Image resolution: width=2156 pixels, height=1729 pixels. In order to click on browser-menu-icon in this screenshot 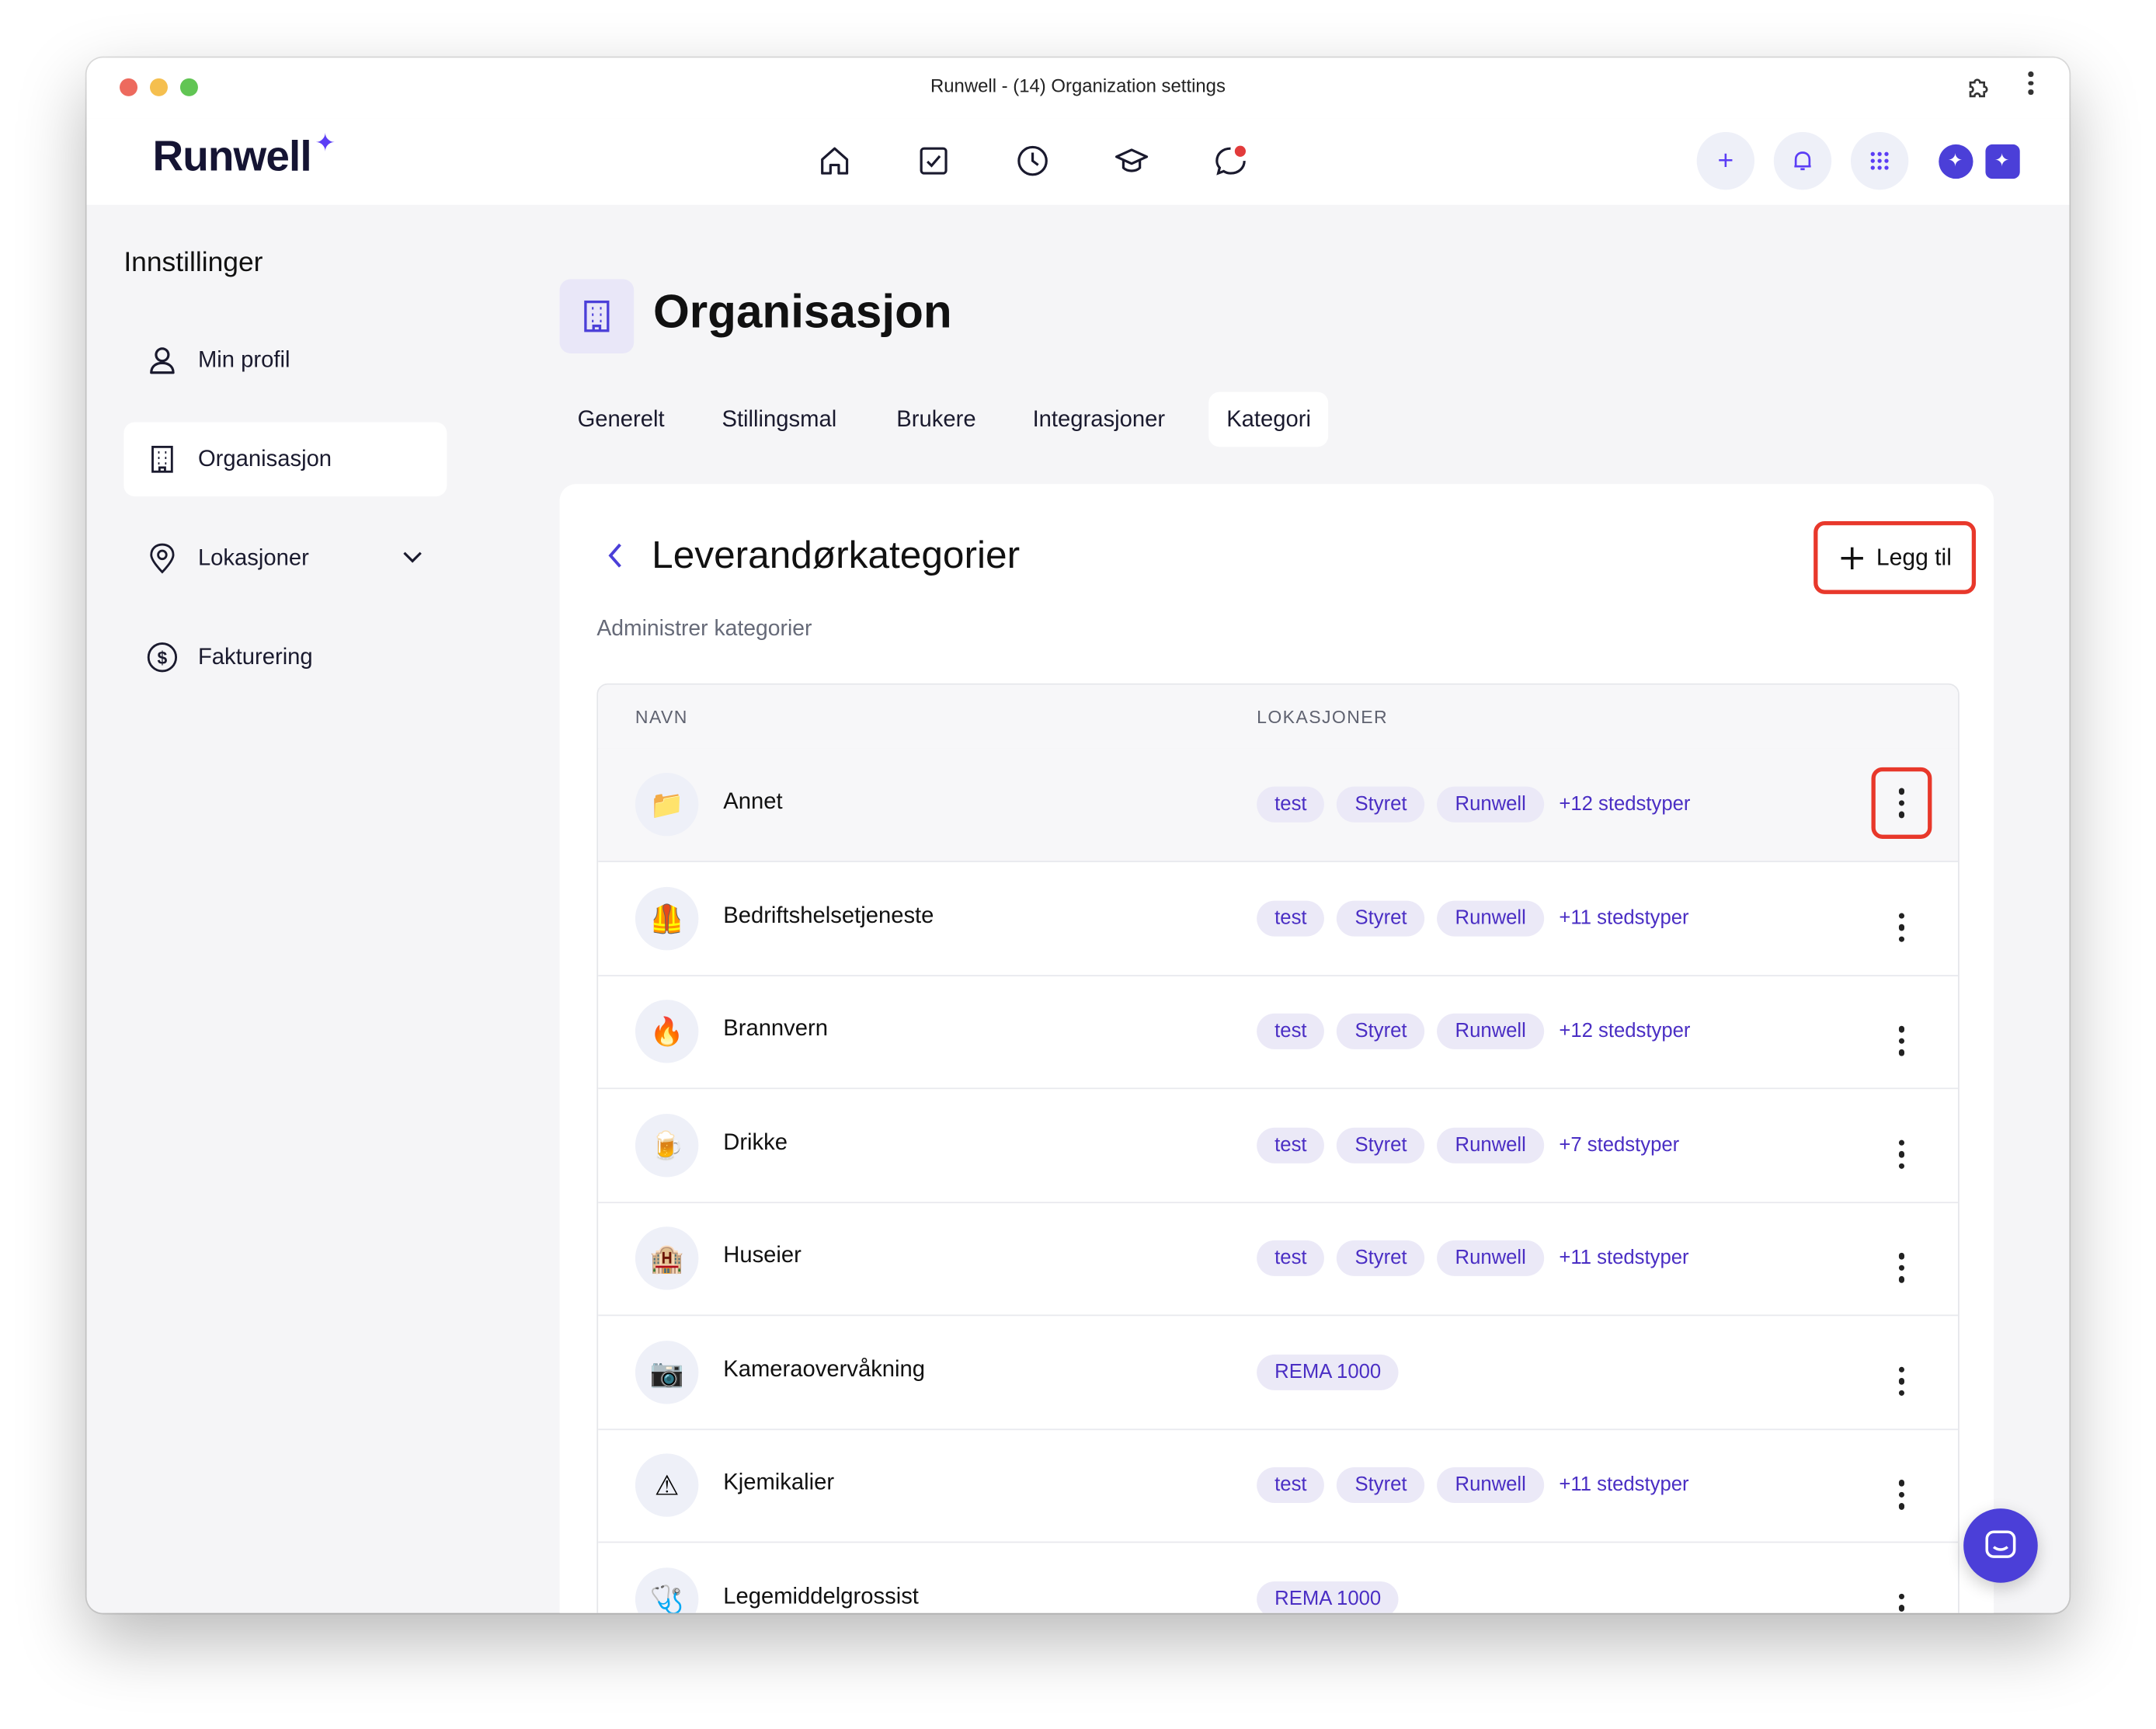, I will do `click(2031, 83)`.